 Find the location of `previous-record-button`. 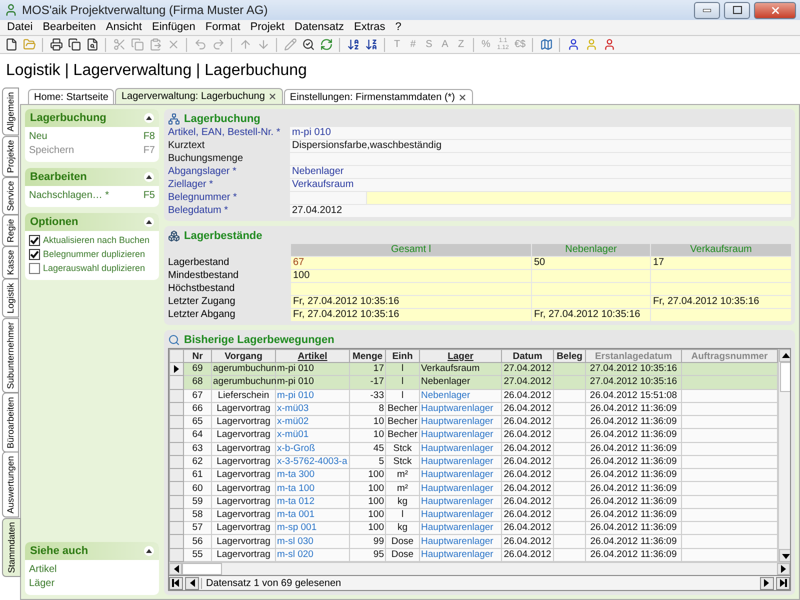

previous-record-button is located at coordinates (192, 583).